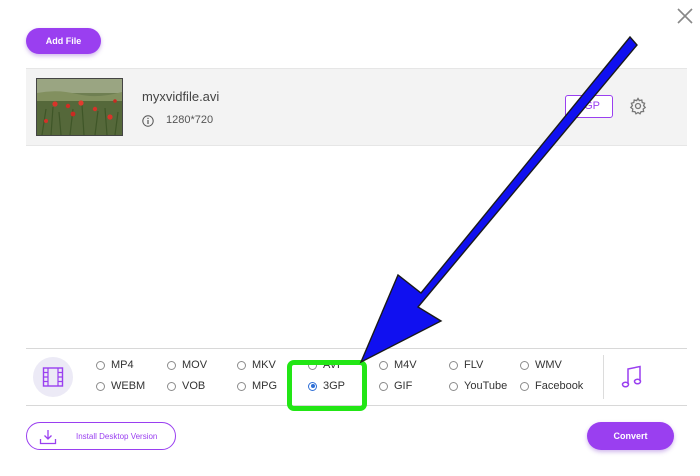 This screenshot has height=476, width=700. I want to click on file-resolution: 1280*720, so click(190, 120).